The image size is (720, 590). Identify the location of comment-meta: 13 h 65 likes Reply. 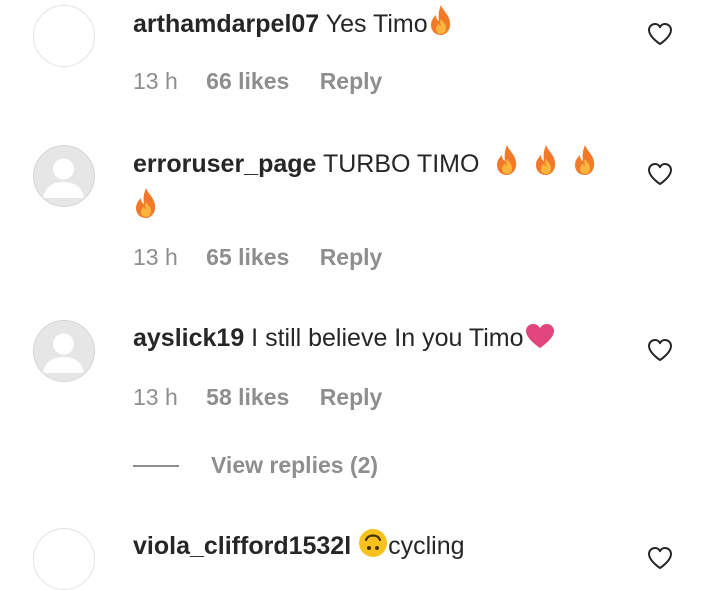
(257, 257).